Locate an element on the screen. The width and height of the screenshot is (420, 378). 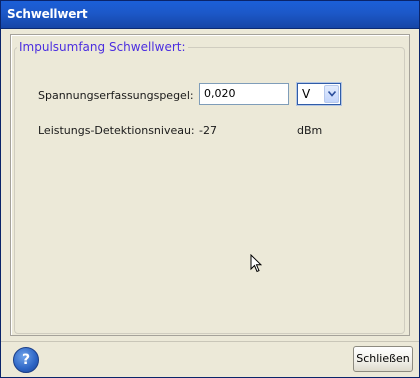
question-mark-icon: ? is located at coordinates (26, 360).